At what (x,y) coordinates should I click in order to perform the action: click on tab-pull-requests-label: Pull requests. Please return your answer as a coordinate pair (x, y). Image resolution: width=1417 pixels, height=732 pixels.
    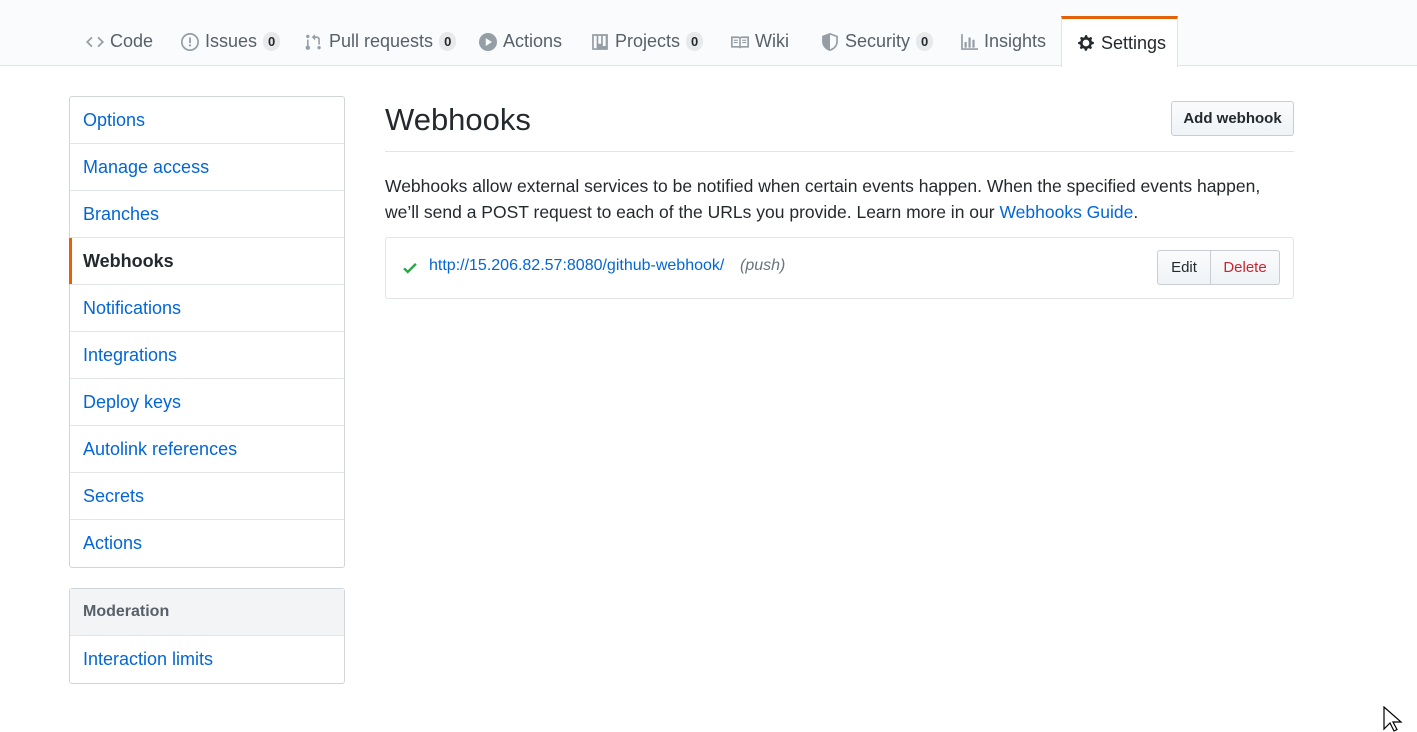
    Looking at the image, I should click on (381, 41).